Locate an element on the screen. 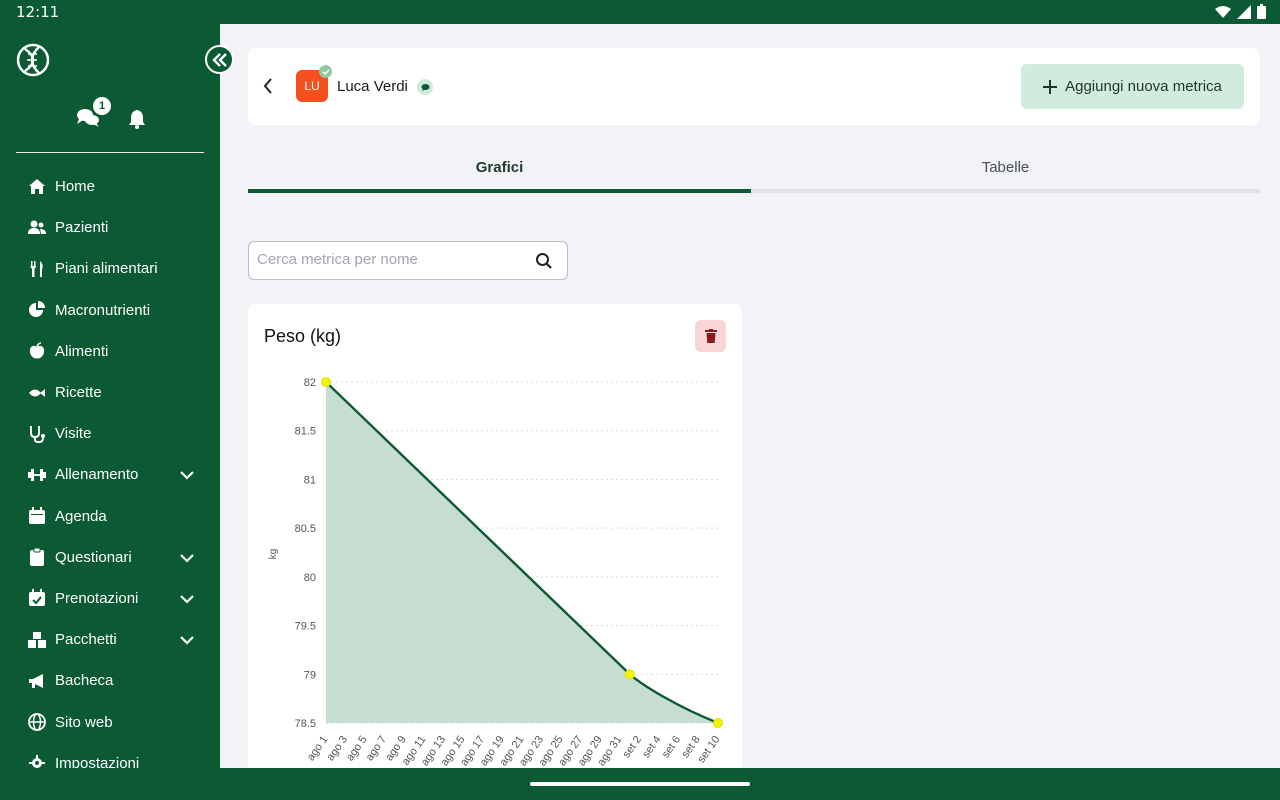  view-tabs: Grafici Tabelle is located at coordinates (754, 171).